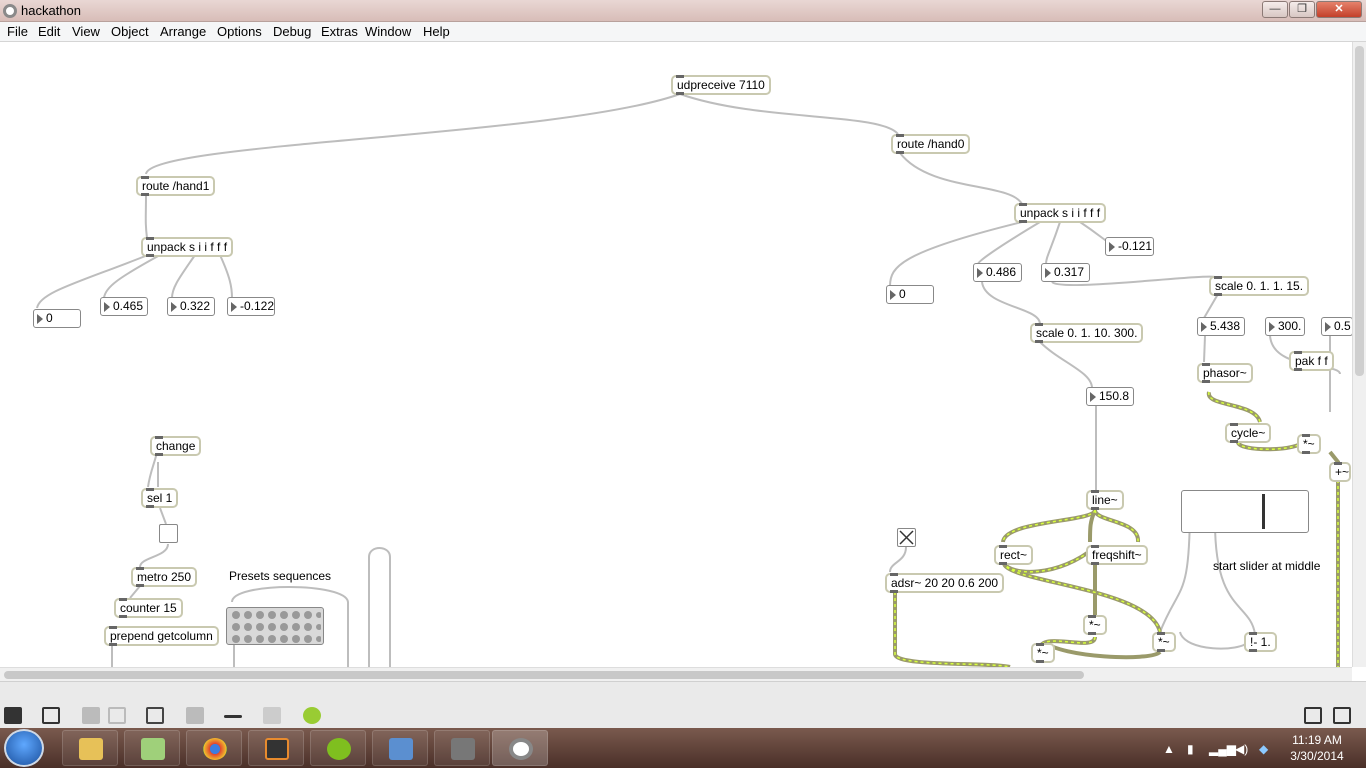  I want to click on start-button, so click(24, 748).